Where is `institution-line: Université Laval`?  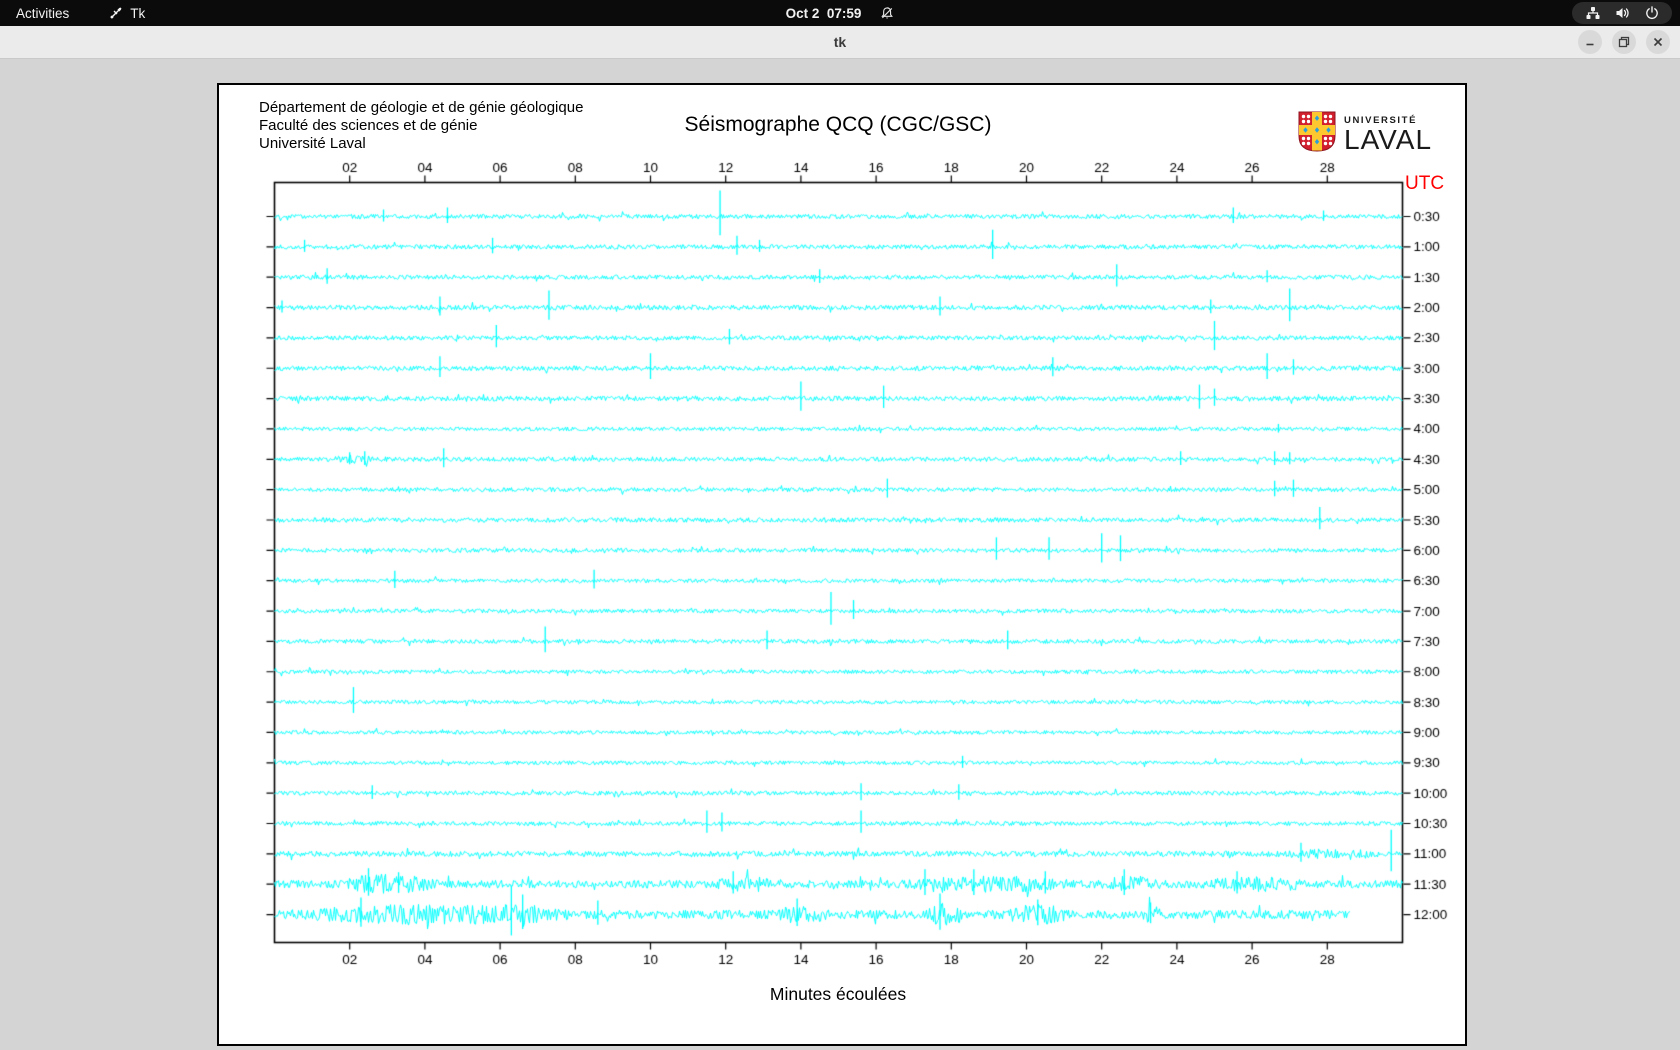 institution-line: Université Laval is located at coordinates (312, 143).